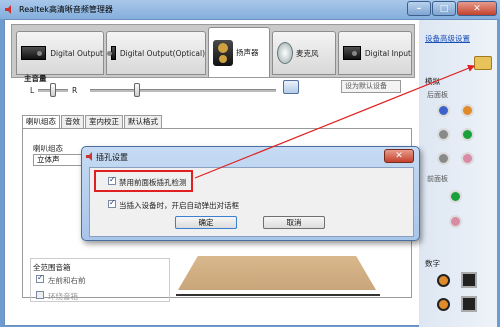 This screenshot has height=327, width=500. What do you see at coordinates (455, 196) in the screenshot?
I see `jack-front-green-icon` at bounding box center [455, 196].